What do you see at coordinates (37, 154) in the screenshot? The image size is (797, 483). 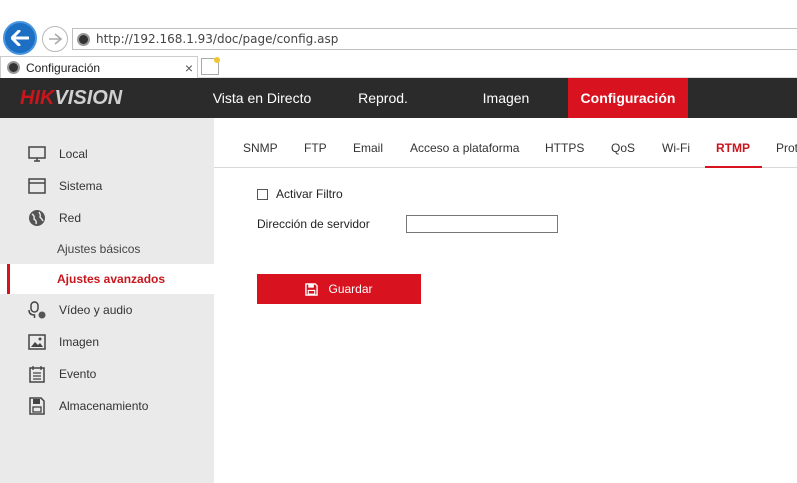 I see `monitor-icon` at bounding box center [37, 154].